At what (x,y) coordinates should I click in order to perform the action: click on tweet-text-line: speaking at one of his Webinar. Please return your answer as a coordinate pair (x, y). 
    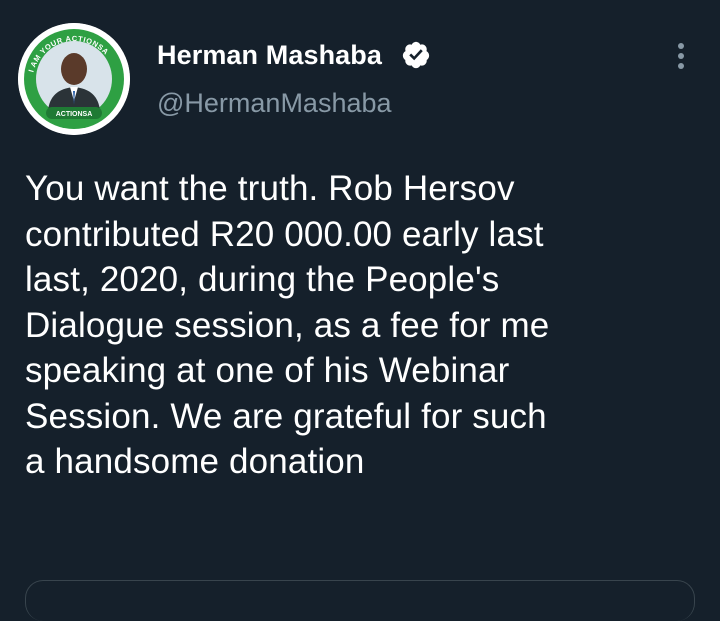
    Looking at the image, I should click on (267, 370).